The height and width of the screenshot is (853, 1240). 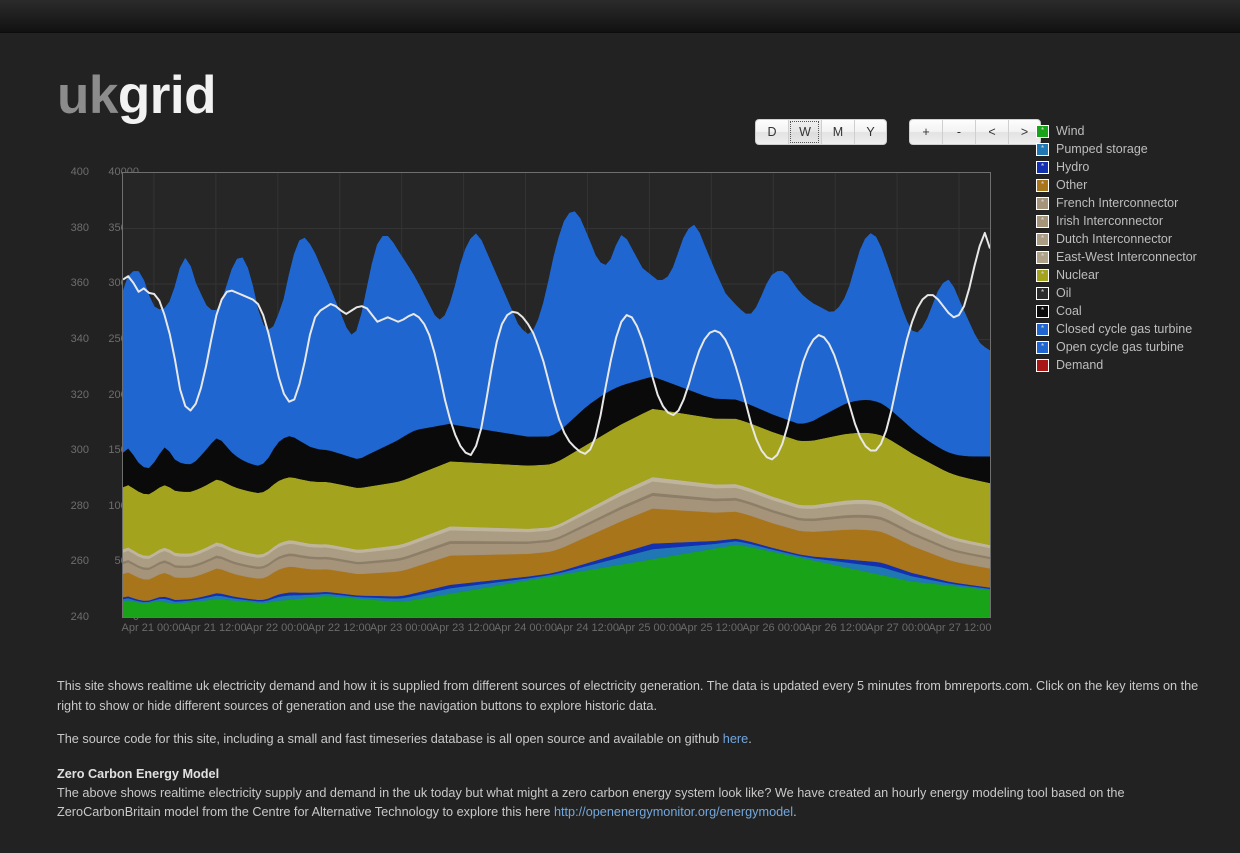 What do you see at coordinates (79, 394) in the screenshot?
I see `y-tick-left: 320` at bounding box center [79, 394].